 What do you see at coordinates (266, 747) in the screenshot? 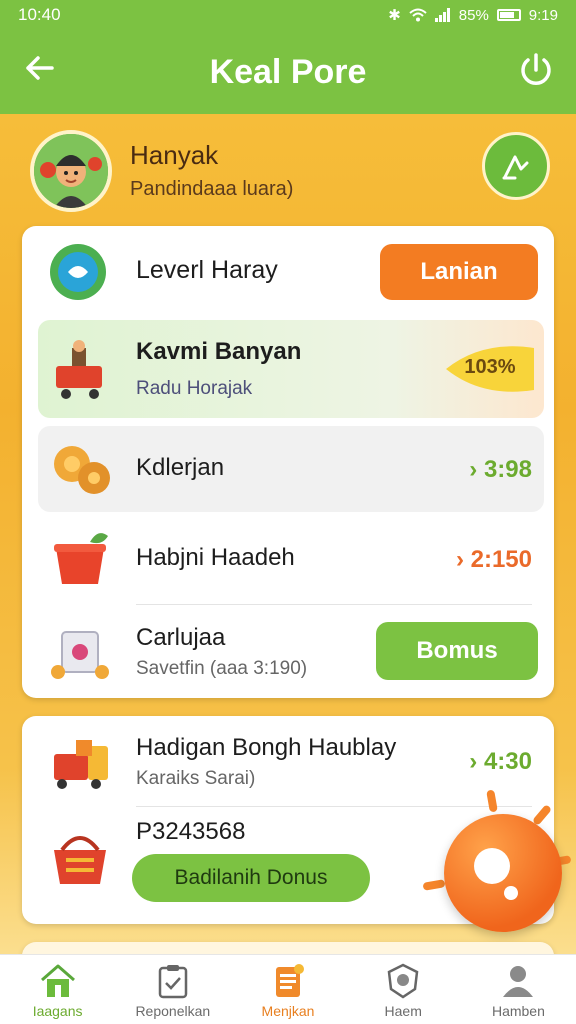
I see `list-item-title: Hadigan Bongh Haublay` at bounding box center [266, 747].